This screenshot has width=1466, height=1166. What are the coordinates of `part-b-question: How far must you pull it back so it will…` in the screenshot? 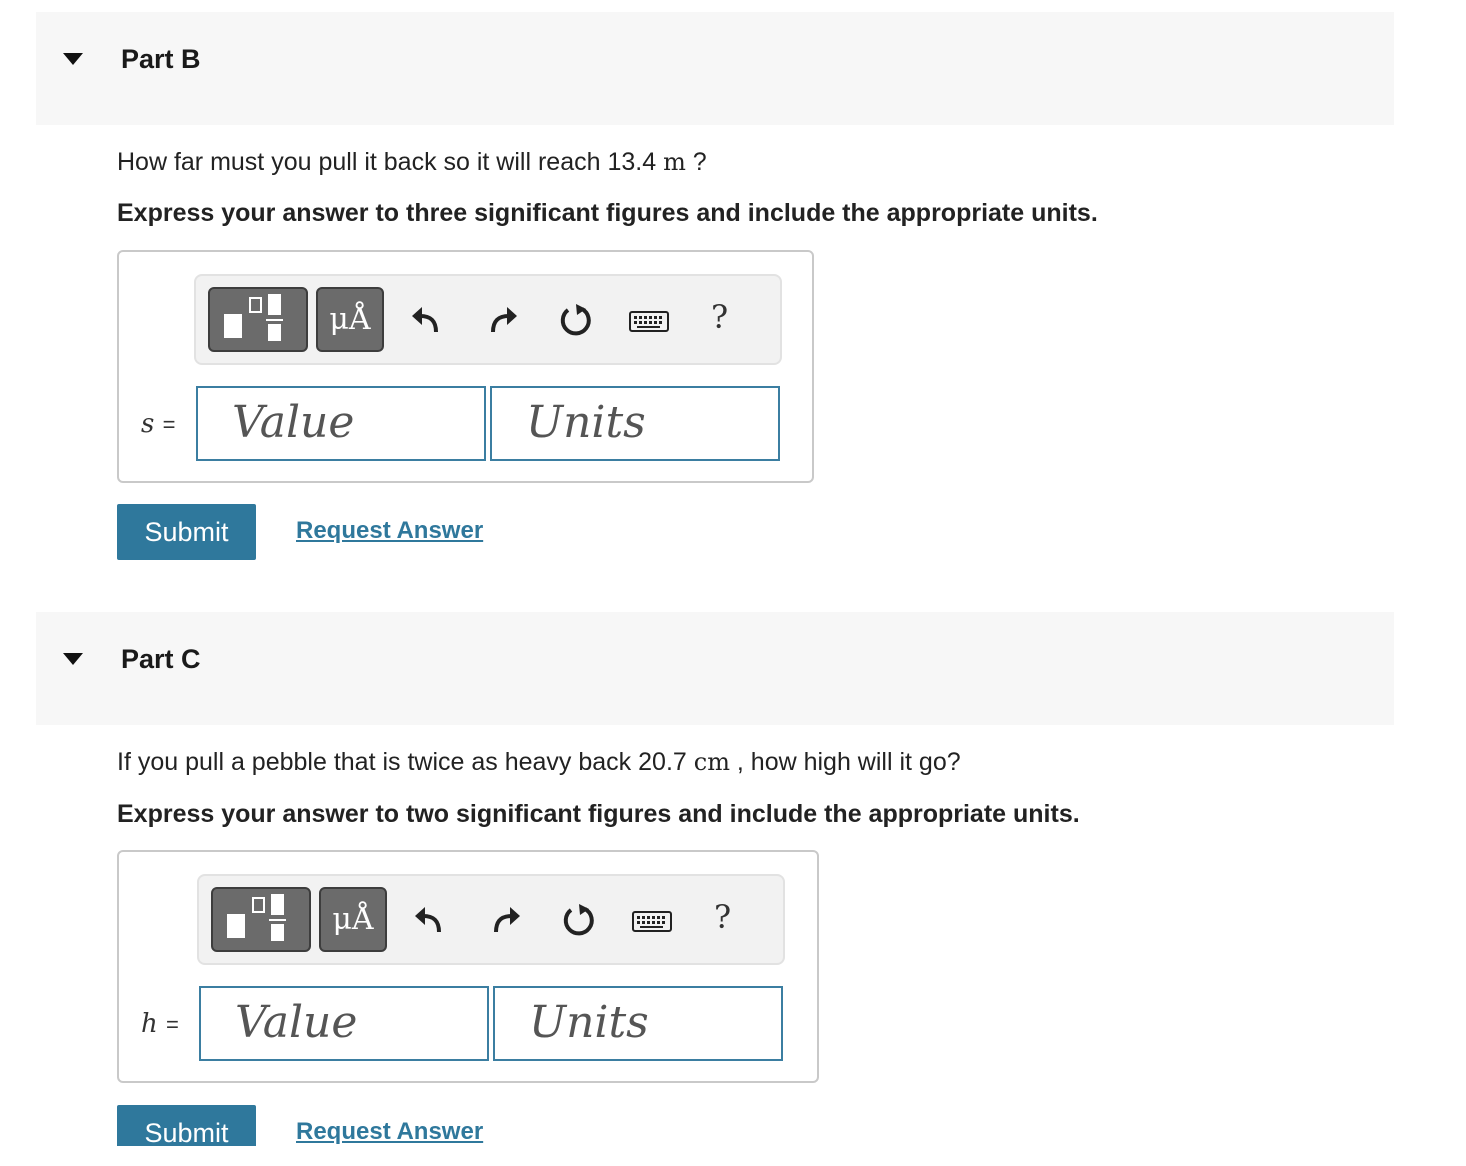 It's located at (412, 162).